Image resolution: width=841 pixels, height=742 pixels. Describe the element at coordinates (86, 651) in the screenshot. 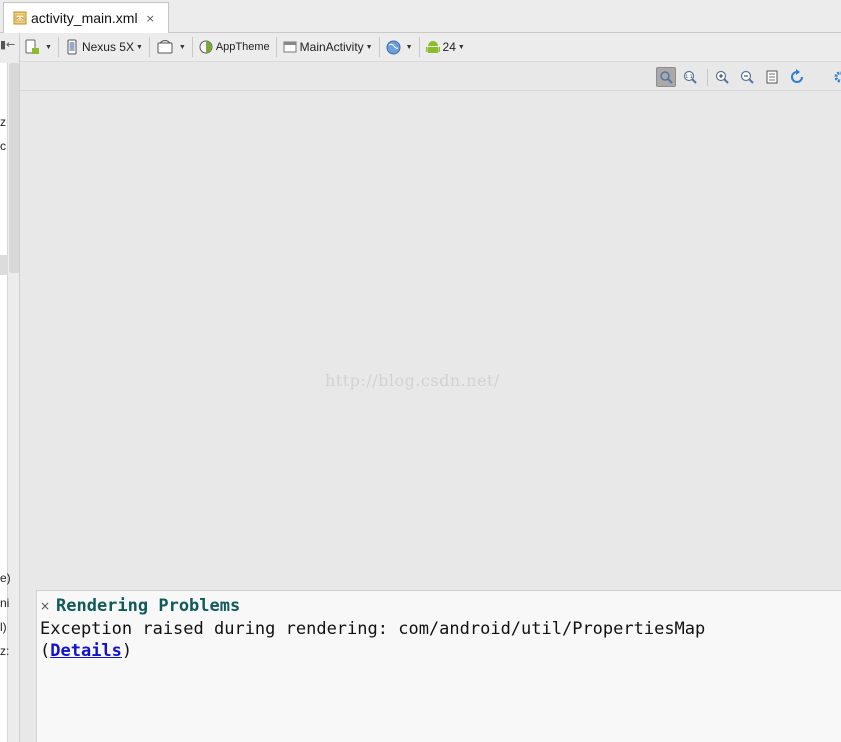

I see `details-link: Details` at that location.